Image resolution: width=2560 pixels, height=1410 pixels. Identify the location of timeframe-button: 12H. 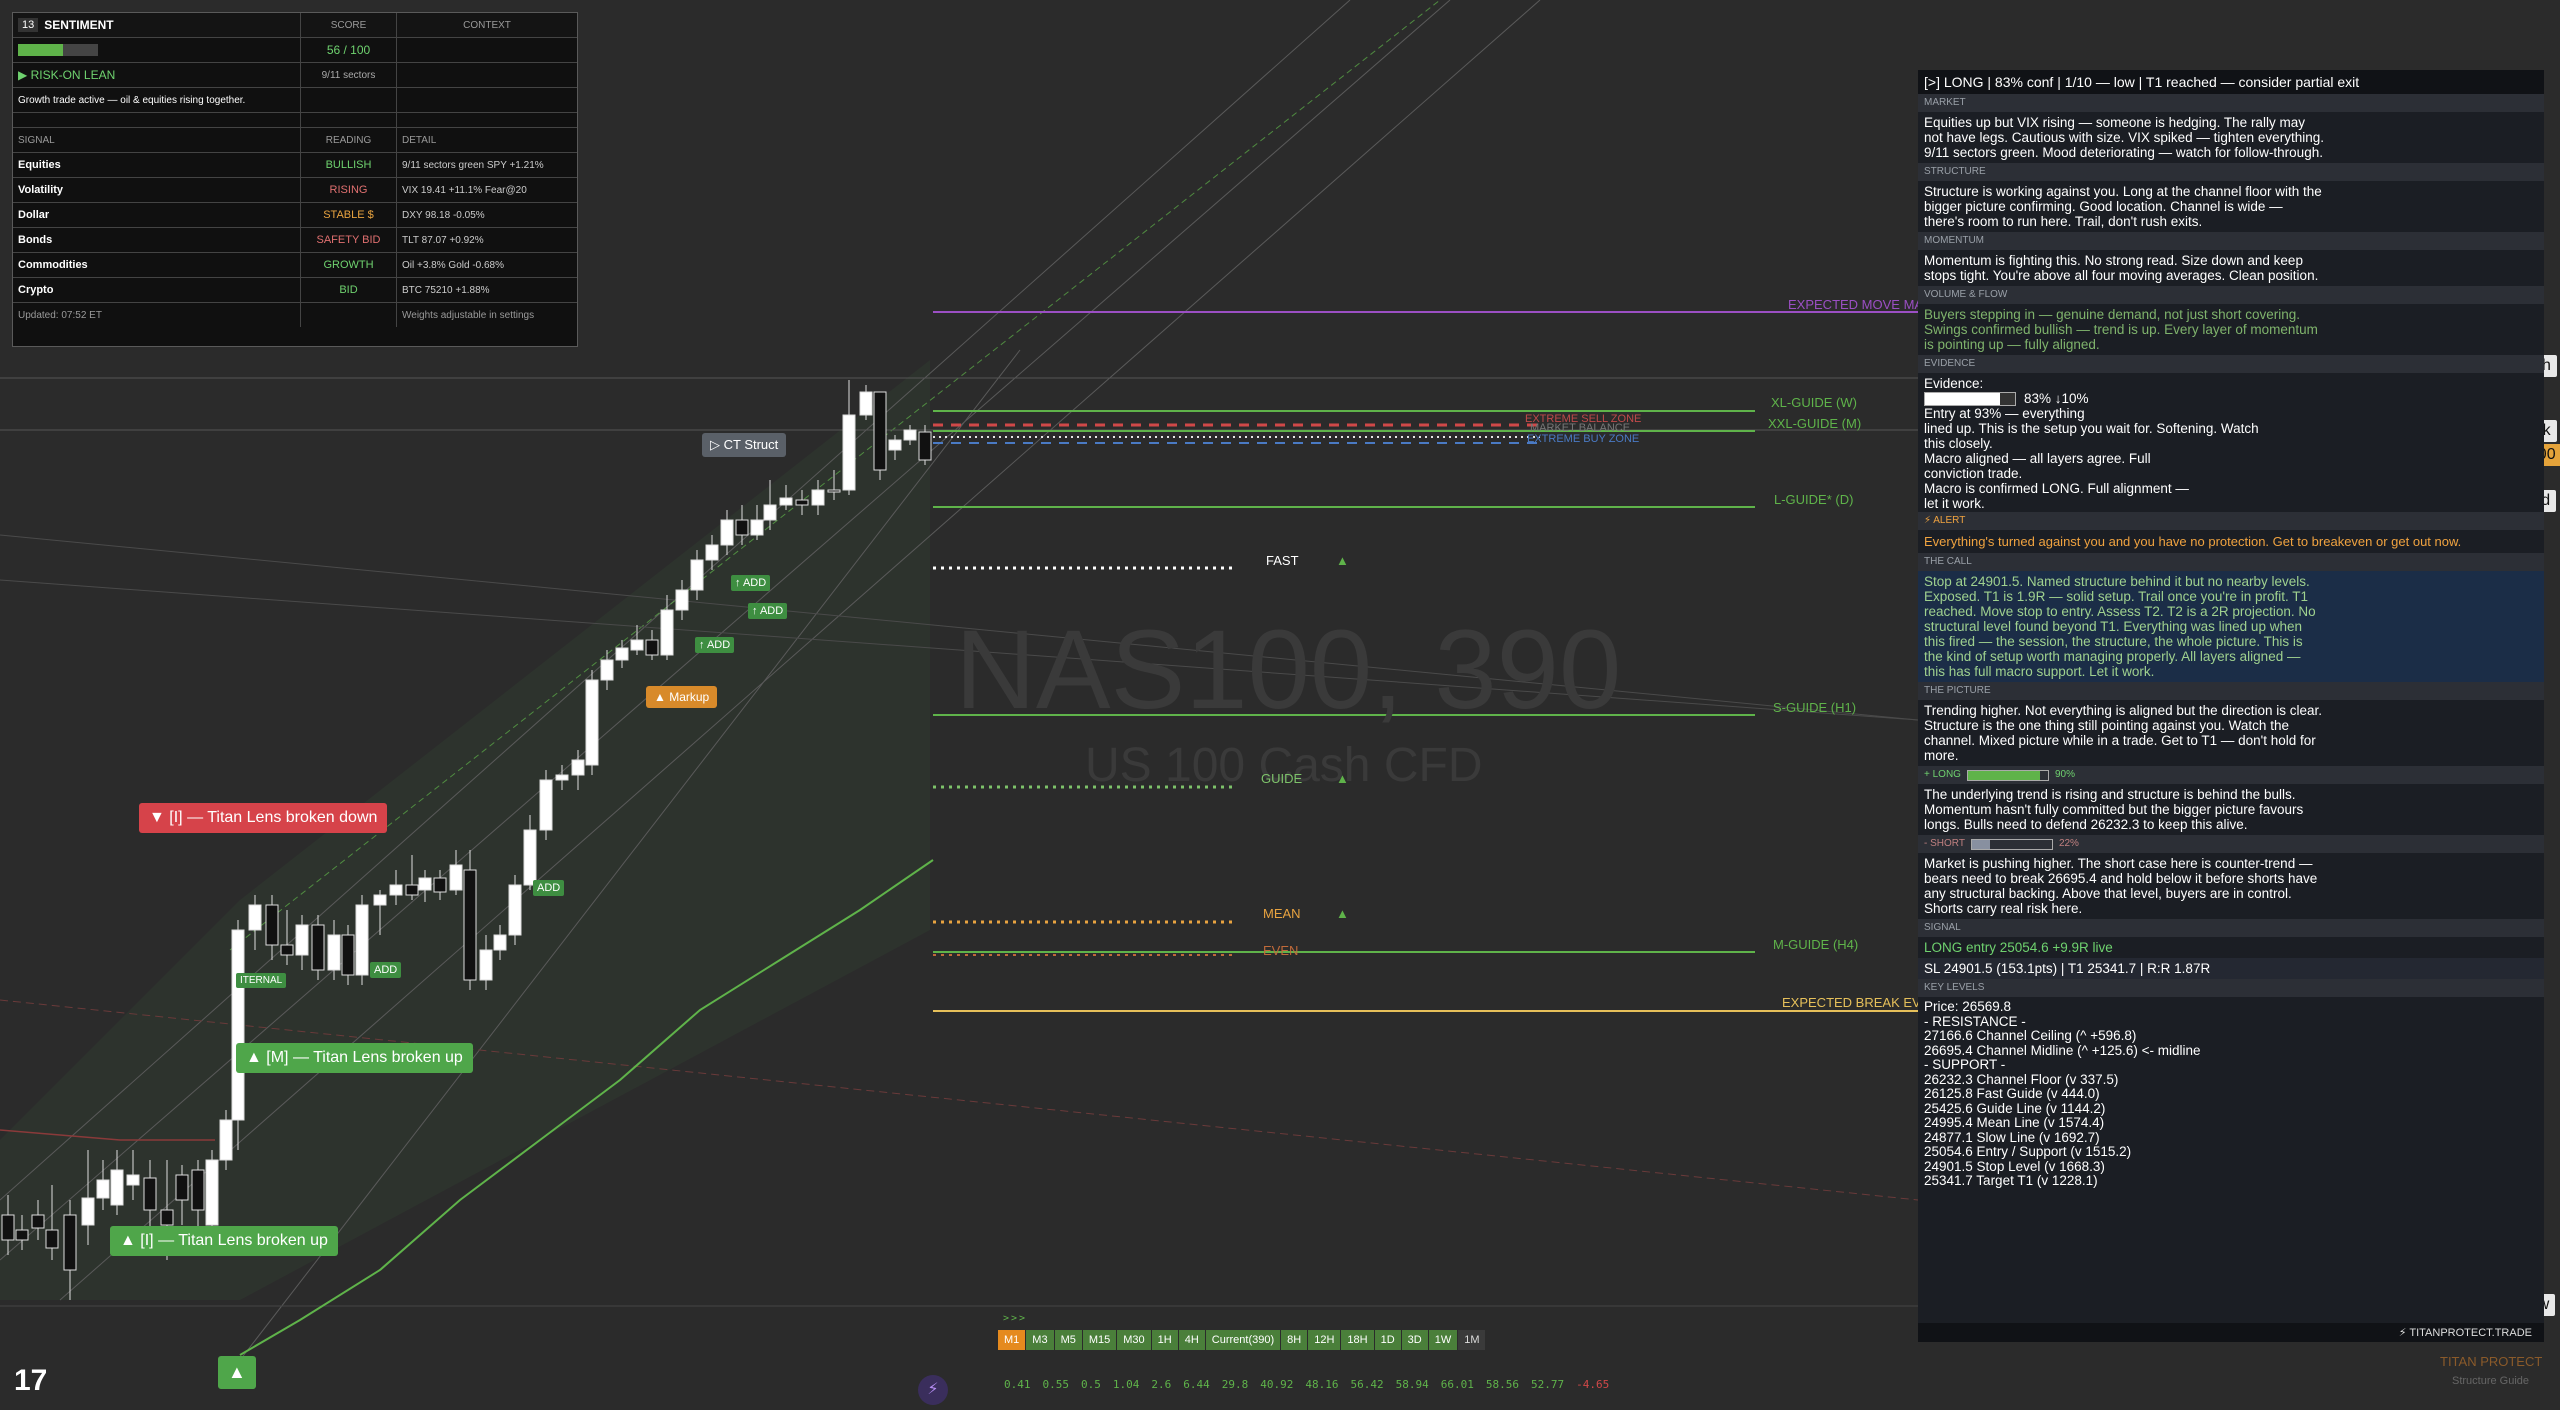
(1324, 1340).